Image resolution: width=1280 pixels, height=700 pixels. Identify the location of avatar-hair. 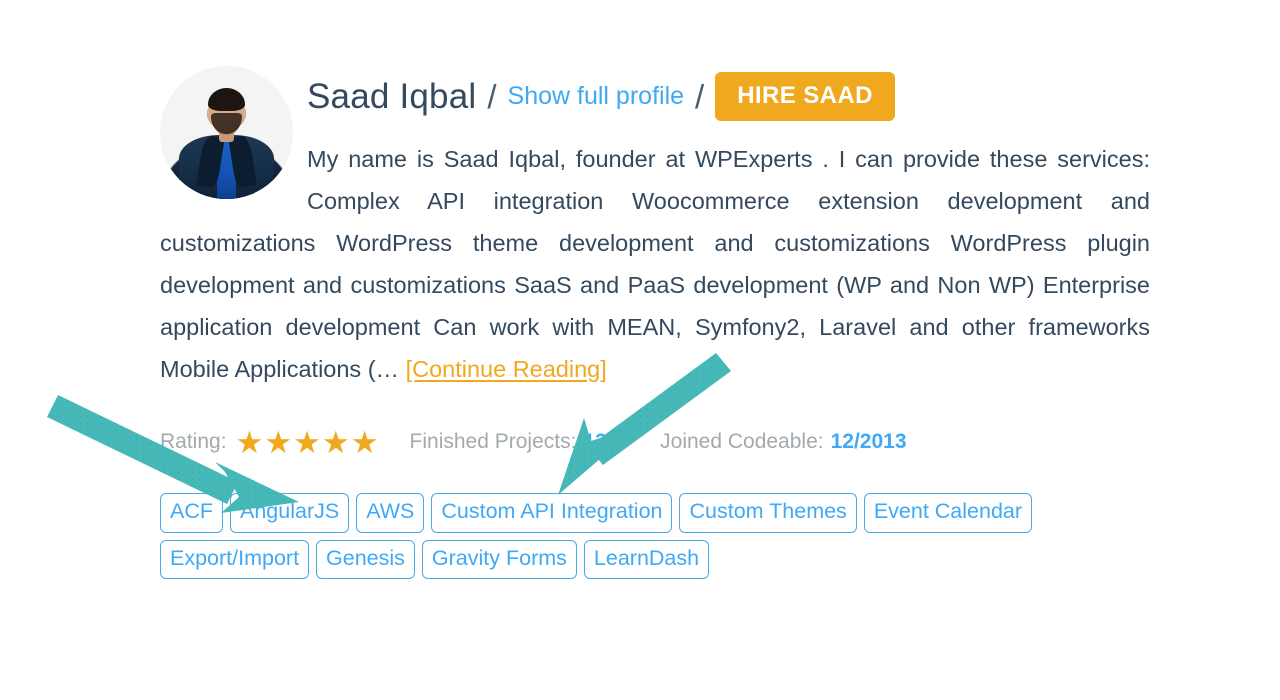
(226, 99).